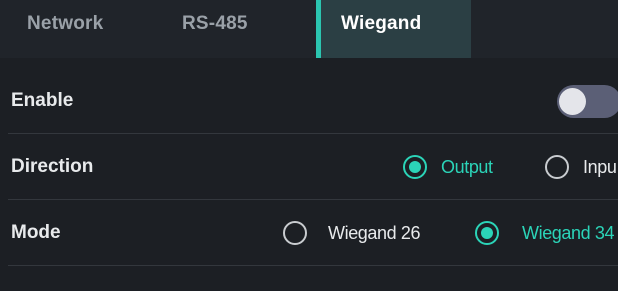 This screenshot has height=291, width=618. What do you see at coordinates (65, 23) in the screenshot?
I see `tab-network-label: Network` at bounding box center [65, 23].